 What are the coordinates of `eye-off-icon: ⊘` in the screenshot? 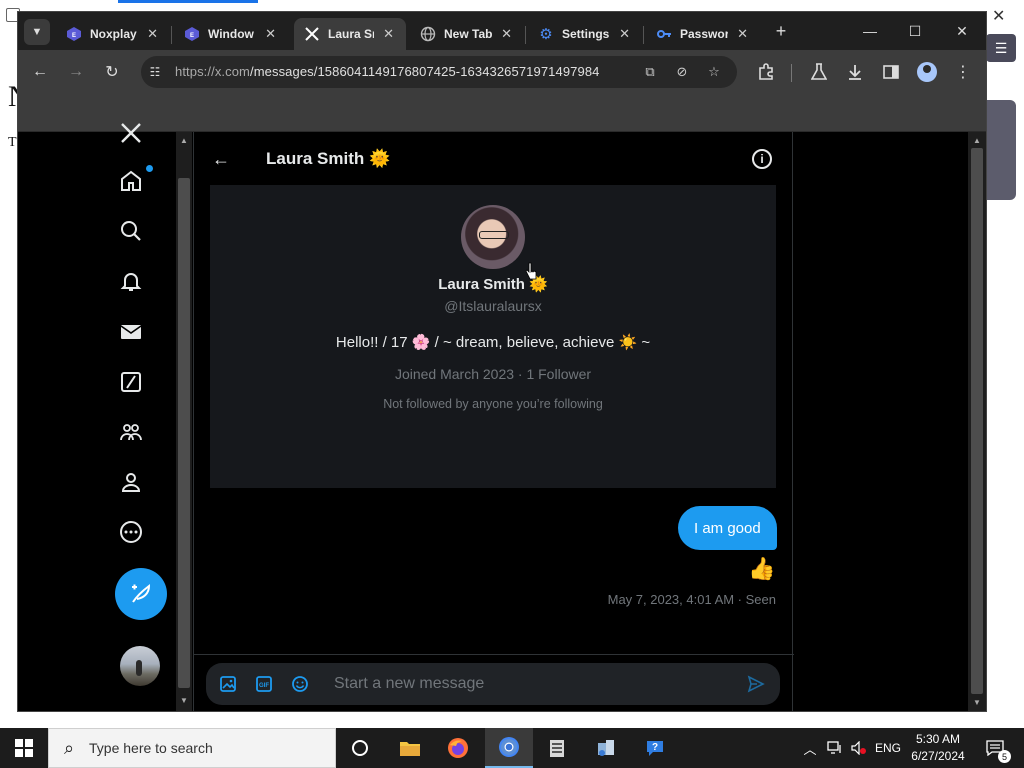 It's located at (682, 72).